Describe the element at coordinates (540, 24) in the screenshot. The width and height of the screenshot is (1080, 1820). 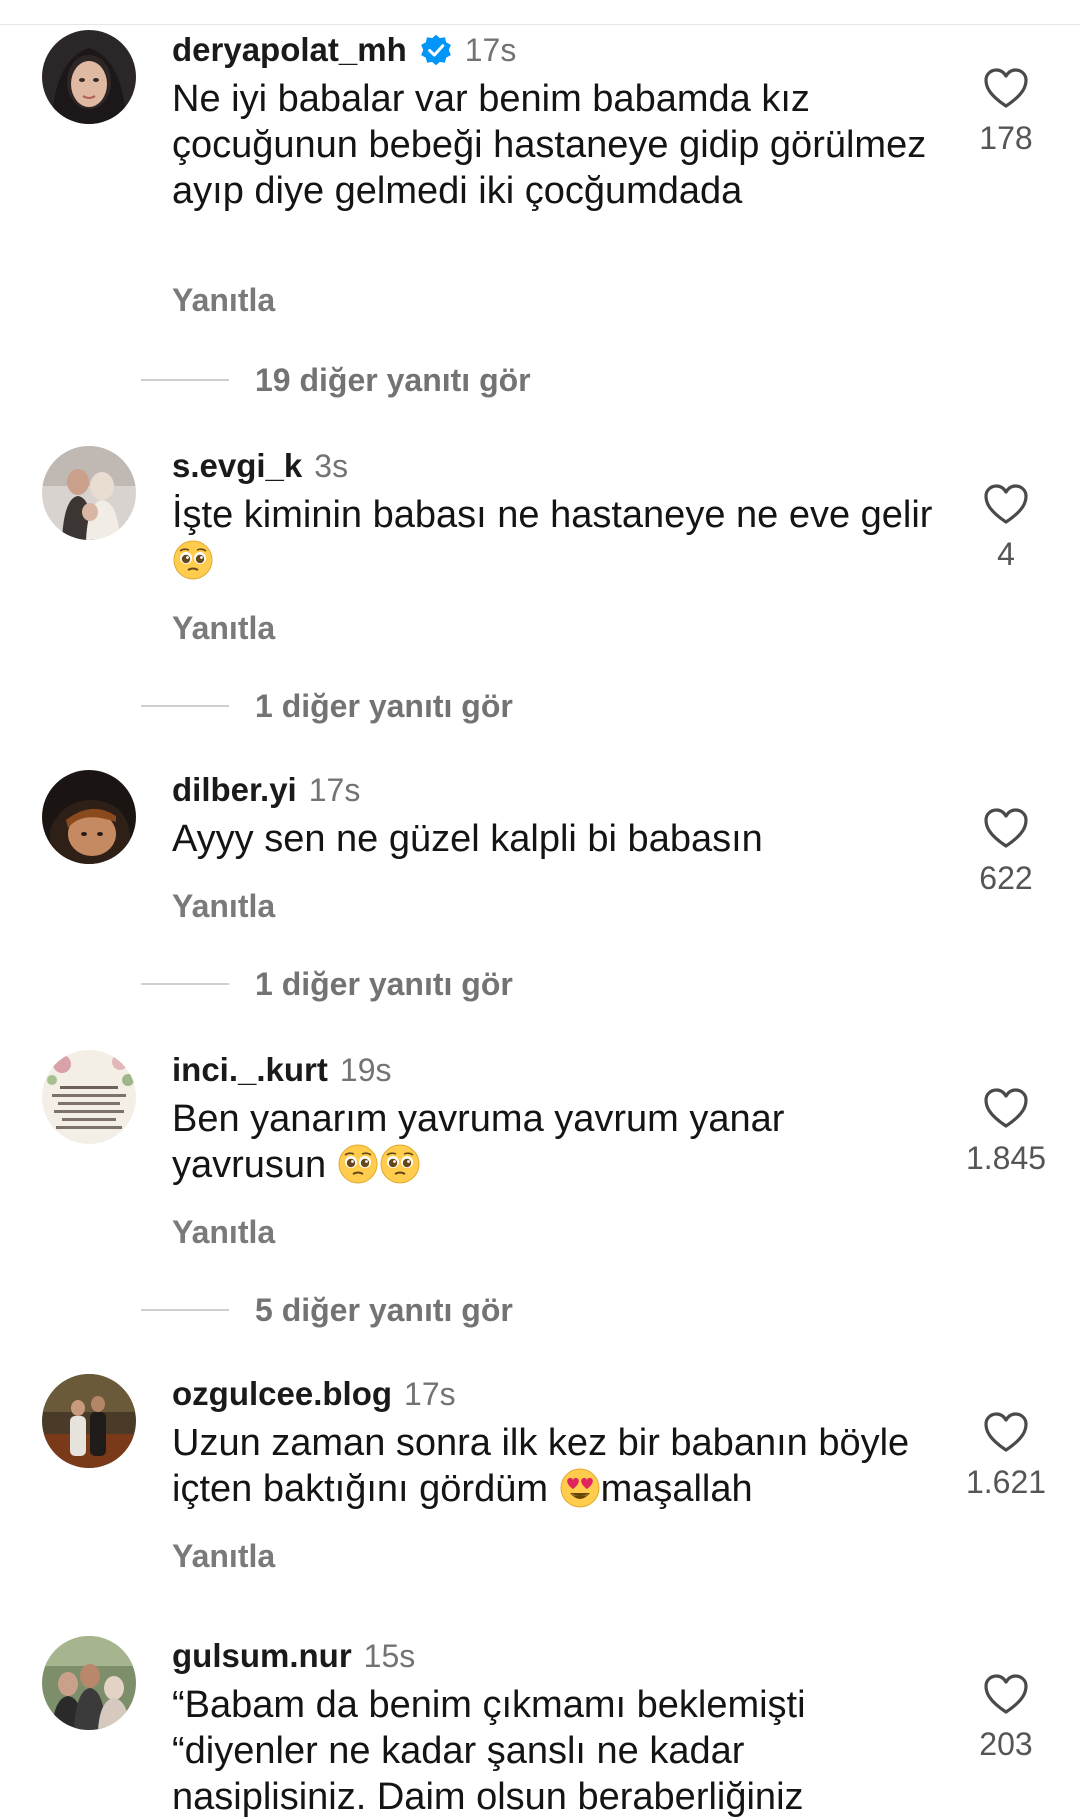
I see `top-divider` at that location.